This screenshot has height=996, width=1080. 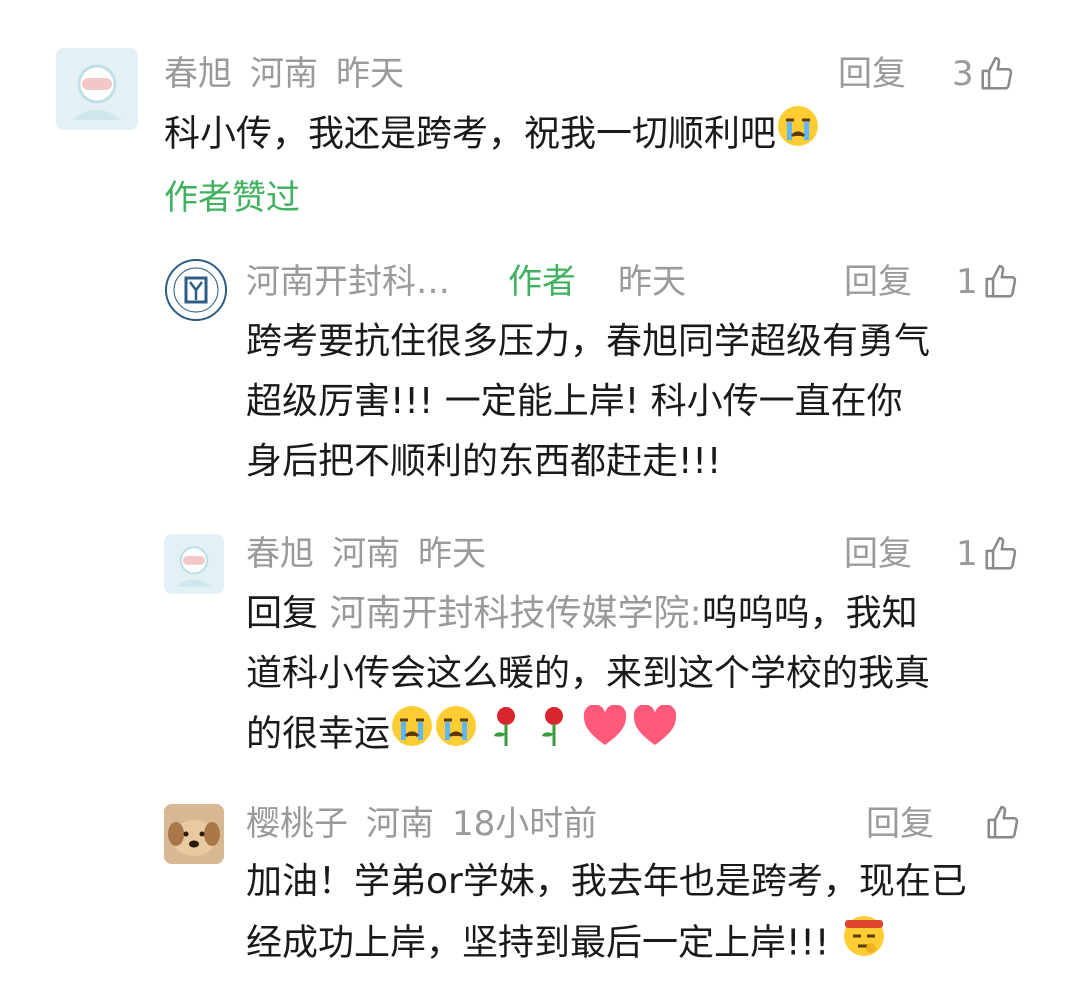 I want to click on reply-target: 河南开封科技传媒学院:, so click(x=515, y=613).